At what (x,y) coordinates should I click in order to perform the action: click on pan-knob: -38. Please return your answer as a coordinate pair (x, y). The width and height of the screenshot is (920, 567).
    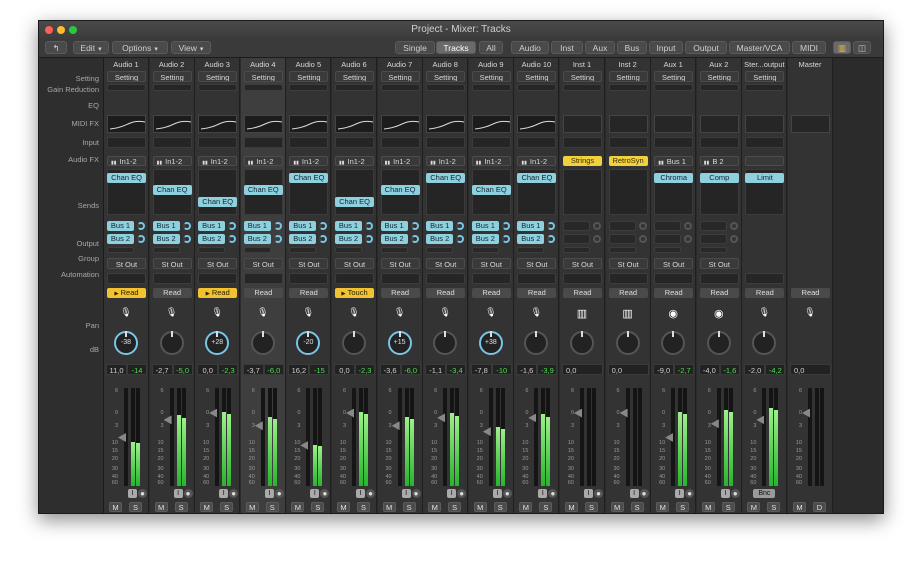
    Looking at the image, I should click on (126, 343).